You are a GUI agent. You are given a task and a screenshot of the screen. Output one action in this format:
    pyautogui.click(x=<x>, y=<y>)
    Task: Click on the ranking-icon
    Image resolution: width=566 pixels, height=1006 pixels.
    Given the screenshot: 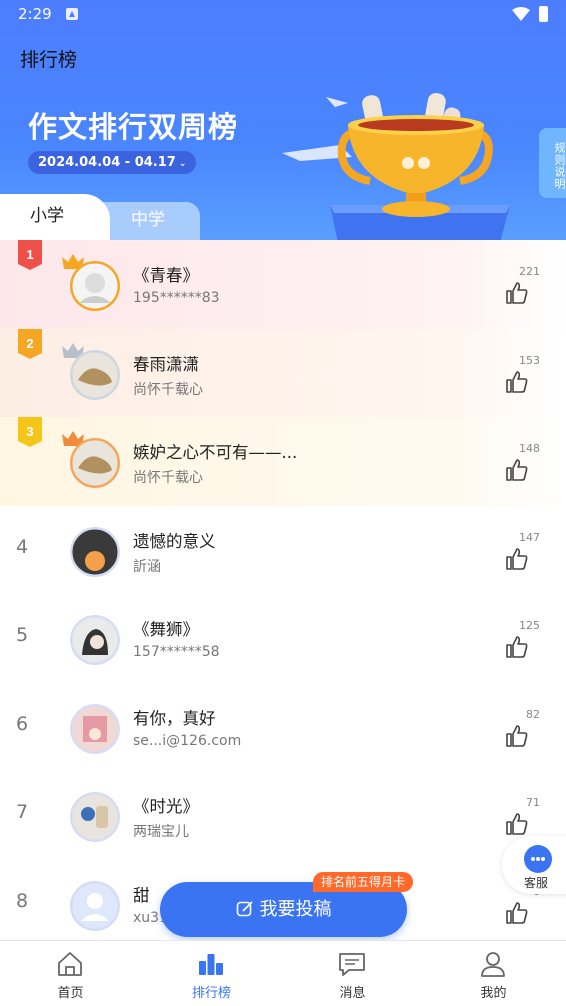 What is the action you would take?
    pyautogui.click(x=211, y=964)
    